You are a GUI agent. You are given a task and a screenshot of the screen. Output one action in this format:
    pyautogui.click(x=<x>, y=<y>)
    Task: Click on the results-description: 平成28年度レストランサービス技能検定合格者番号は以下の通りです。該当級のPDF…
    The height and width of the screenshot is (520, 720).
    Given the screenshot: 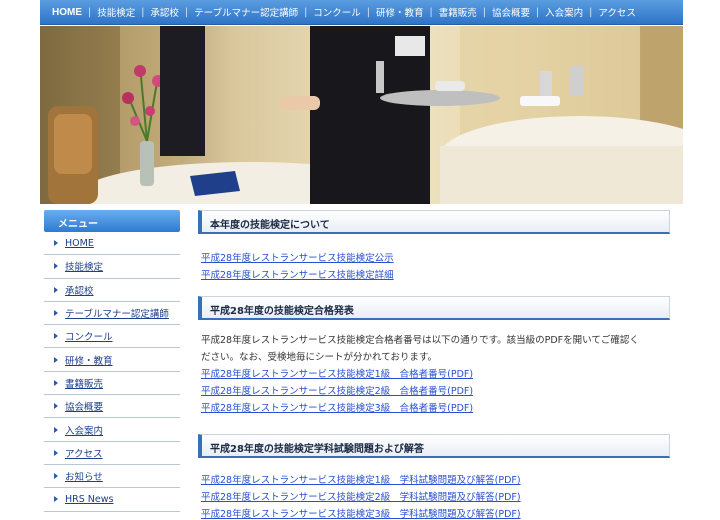 What is the action you would take?
    pyautogui.click(x=434, y=349)
    